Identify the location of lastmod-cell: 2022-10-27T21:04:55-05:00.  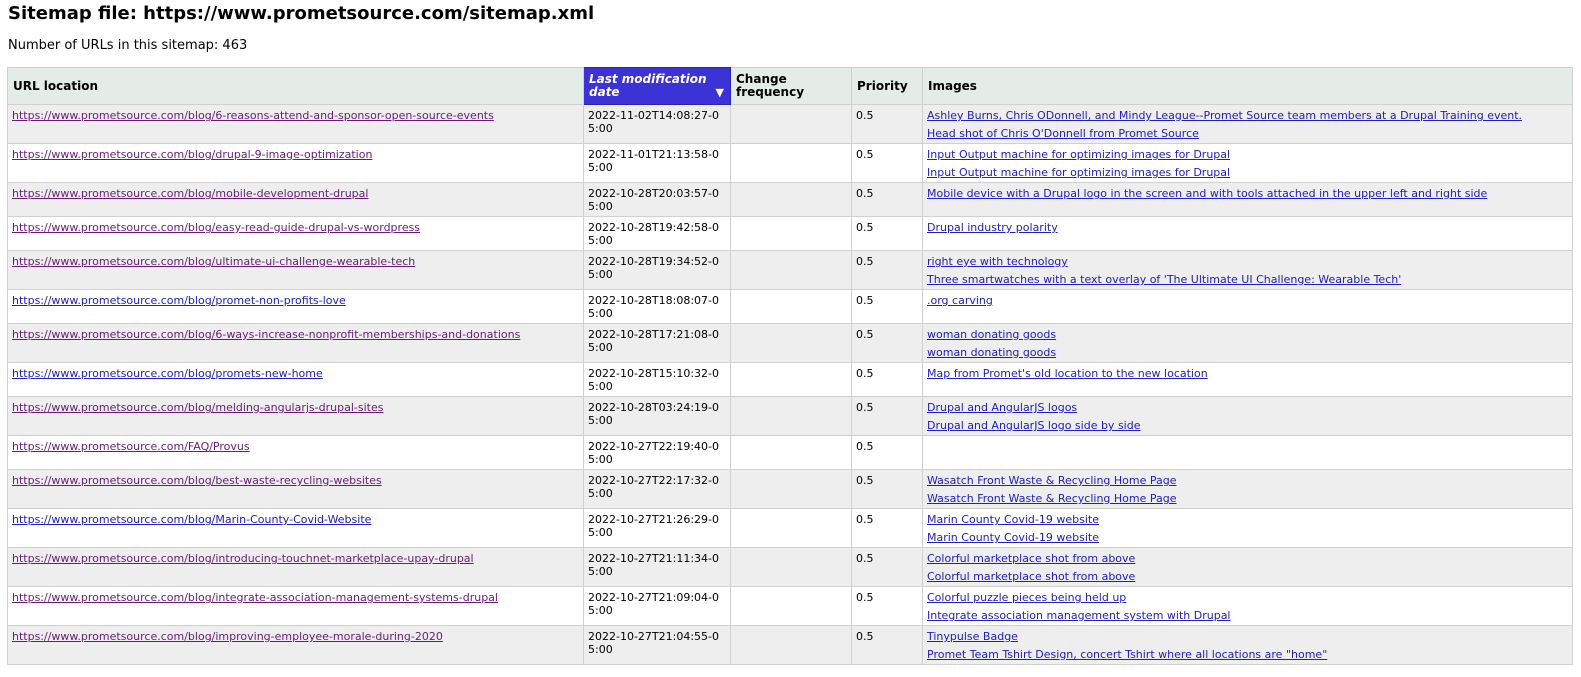
(657, 645).